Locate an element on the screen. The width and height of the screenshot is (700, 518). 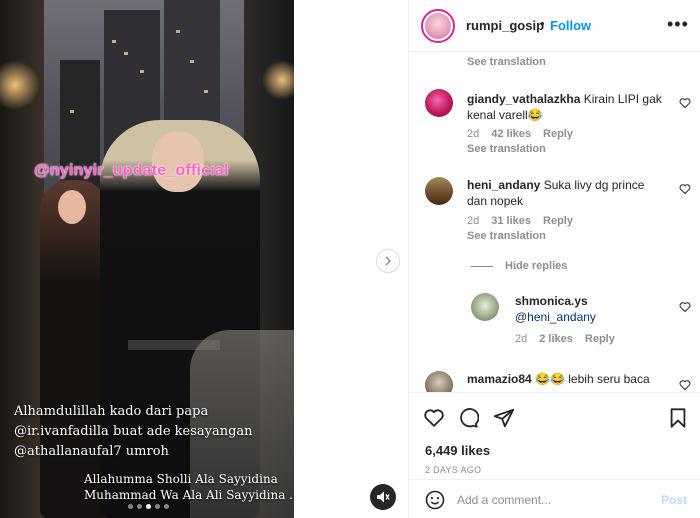
lamp-glow is located at coordinates (278, 80).